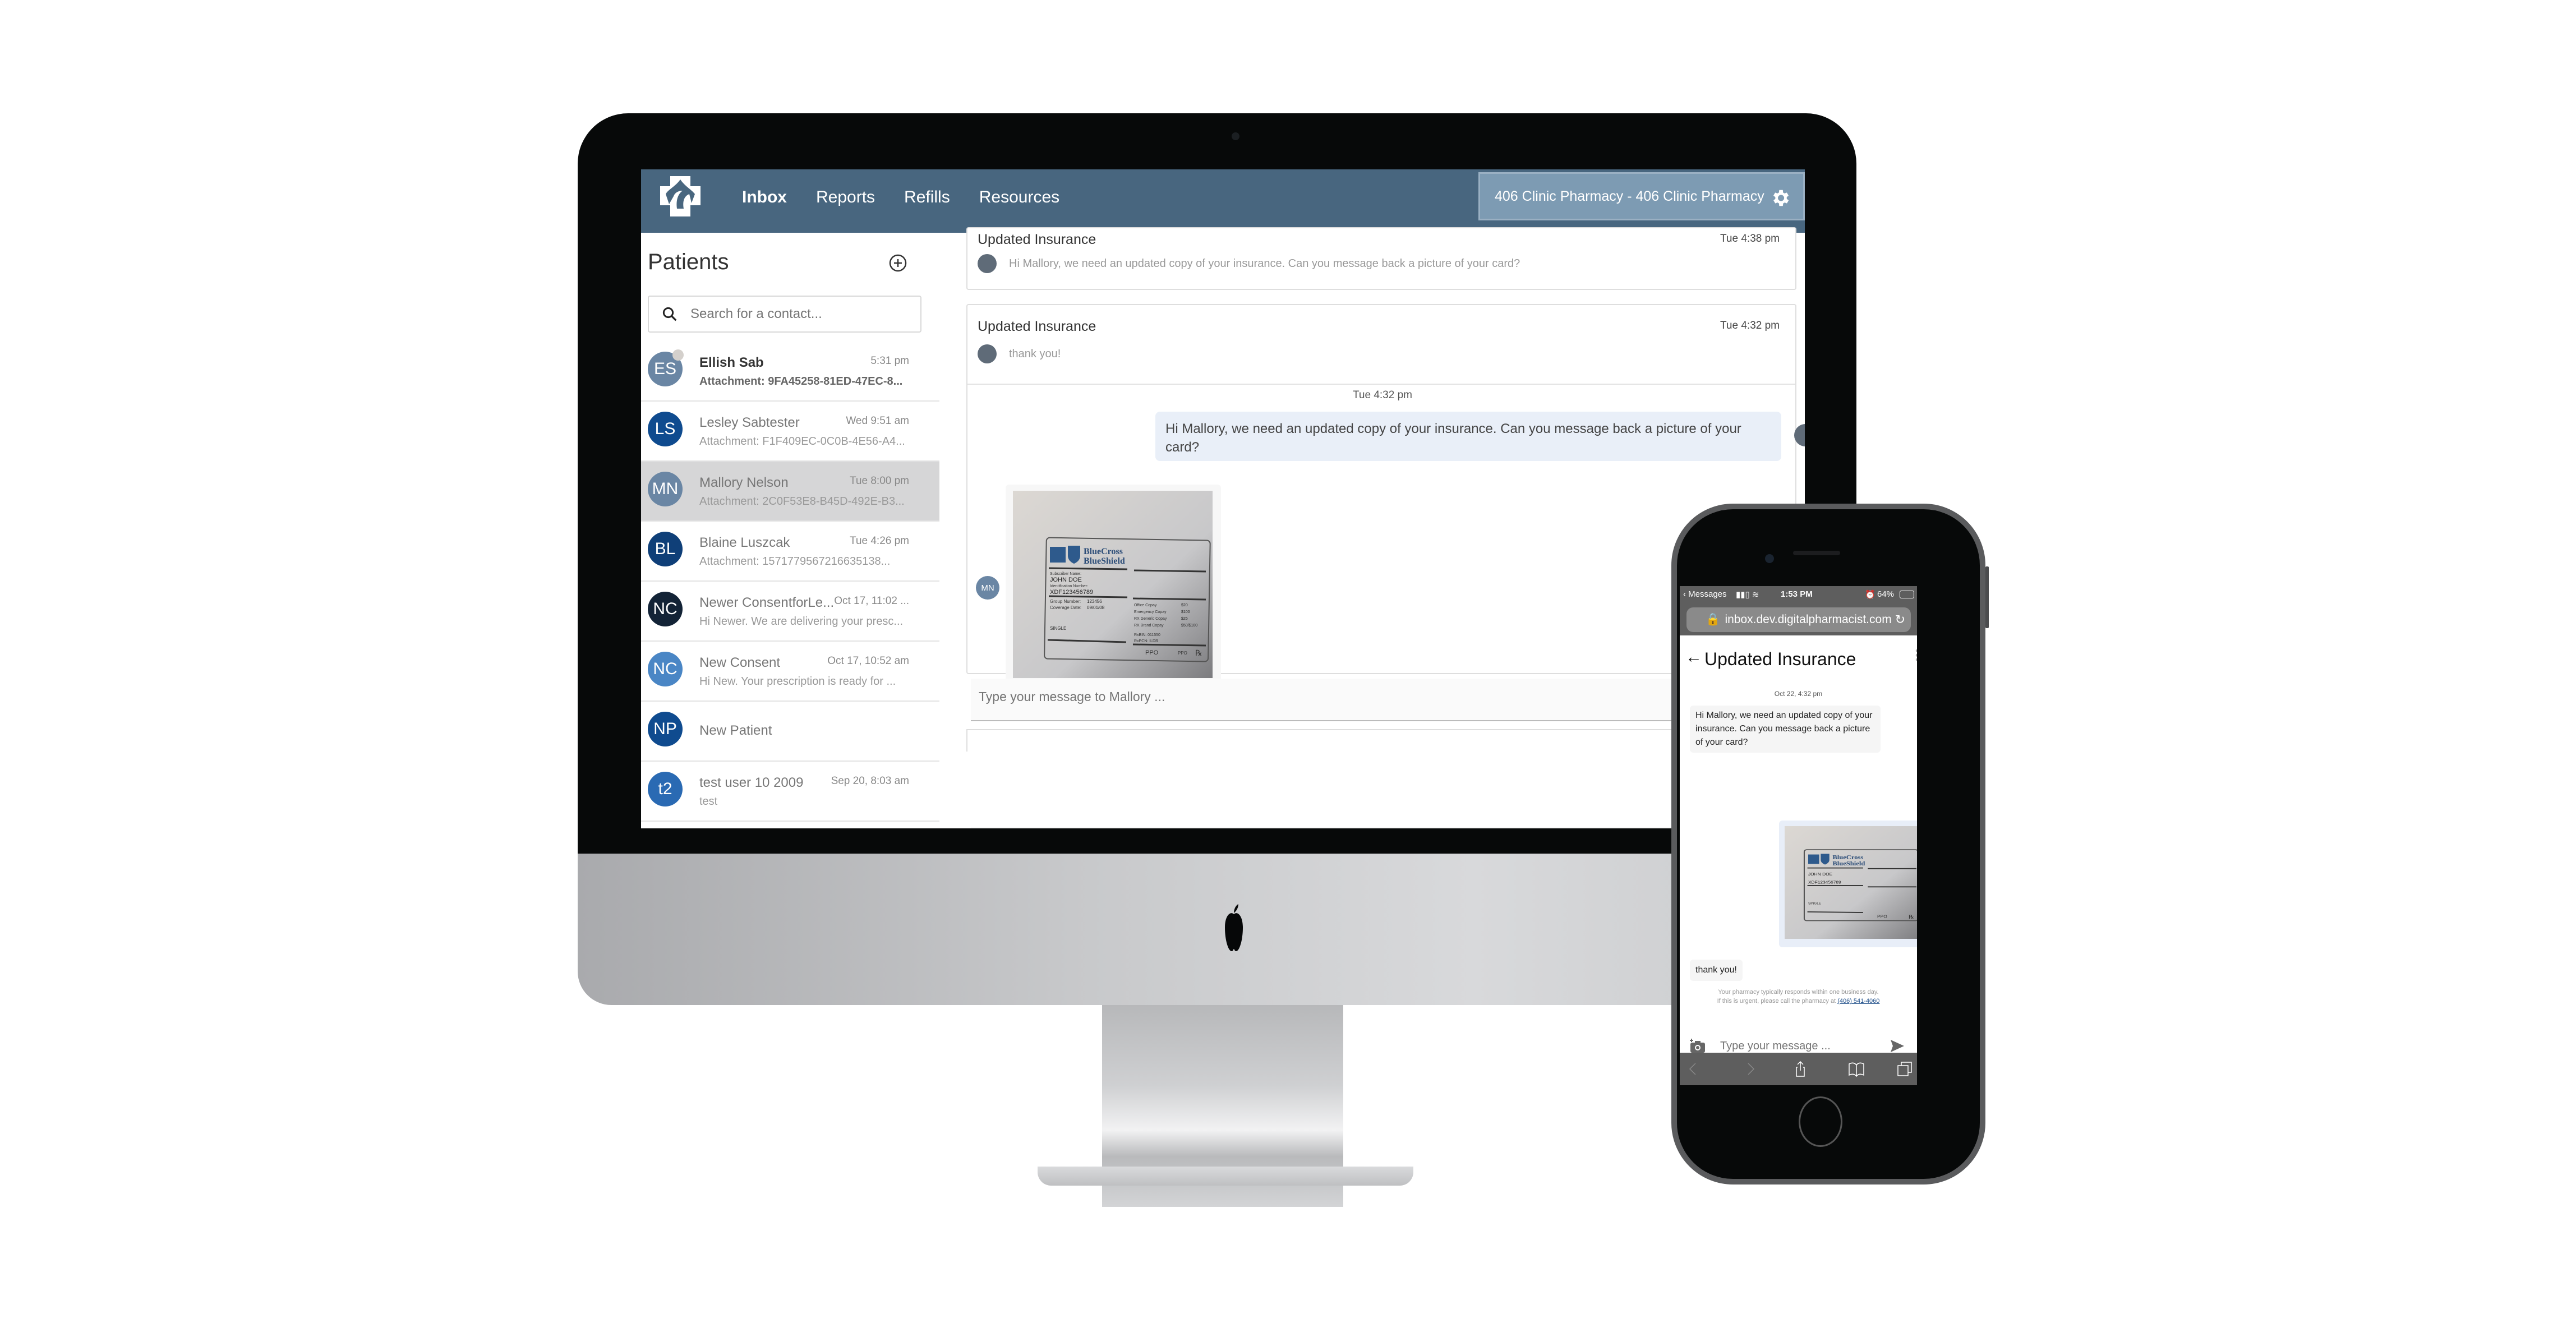 The height and width of the screenshot is (1332, 2576). I want to click on nav-inbox: Inbox, so click(764, 197).